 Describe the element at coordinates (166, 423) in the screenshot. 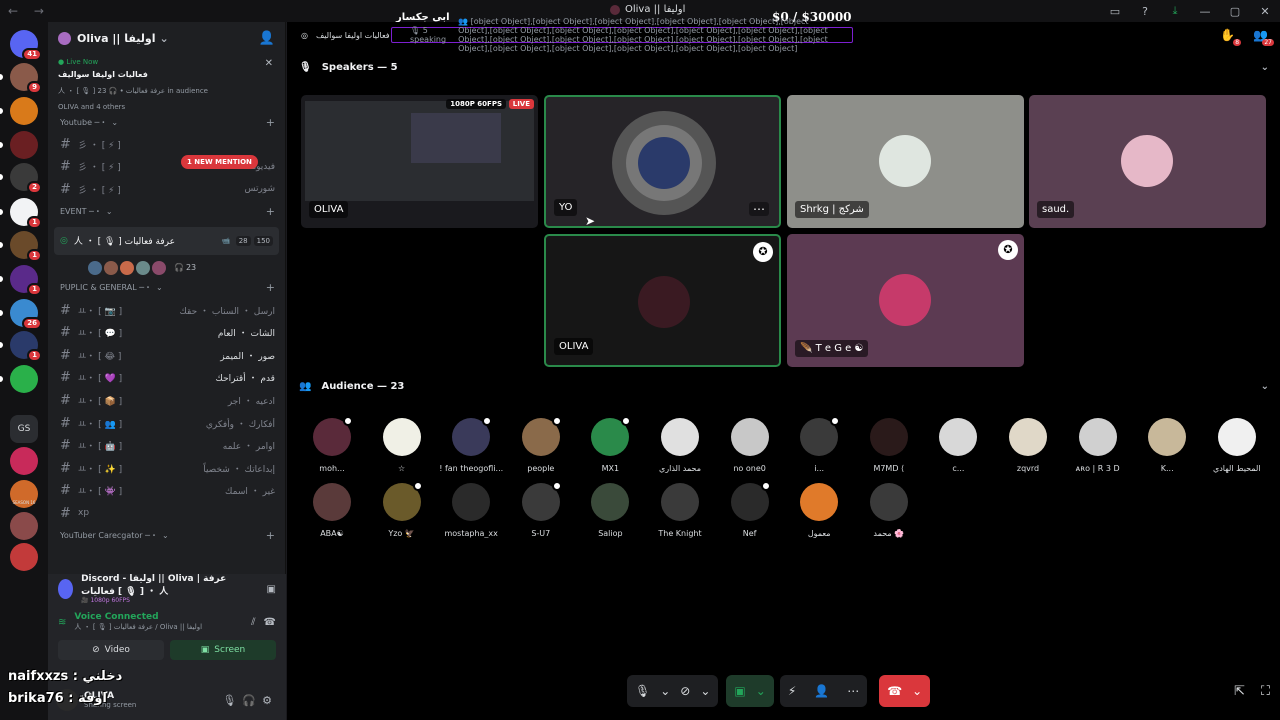

I see `text-channel: # ㅛ・ [ 👥 ] أفكارك ・ وأفكري` at that location.